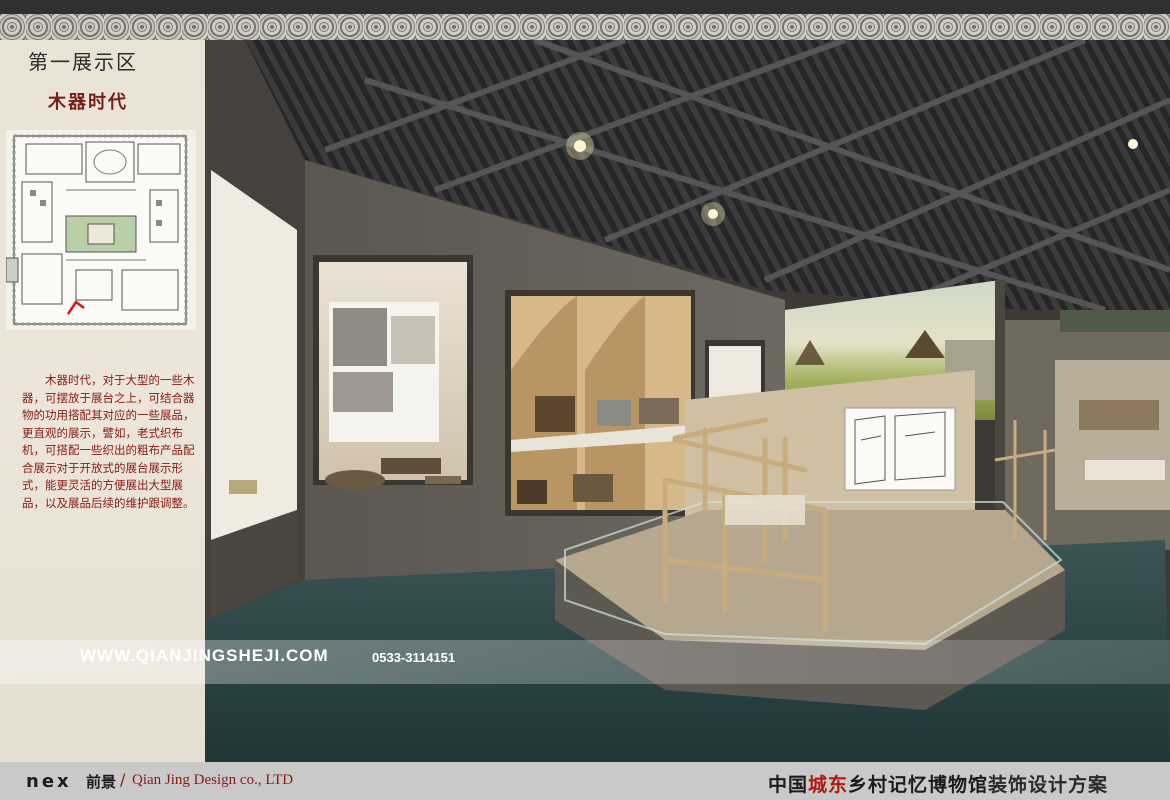 This screenshot has width=1170, height=800. What do you see at coordinates (918, 785) in the screenshot?
I see `project-name: 乡村记忆博物馆` at bounding box center [918, 785].